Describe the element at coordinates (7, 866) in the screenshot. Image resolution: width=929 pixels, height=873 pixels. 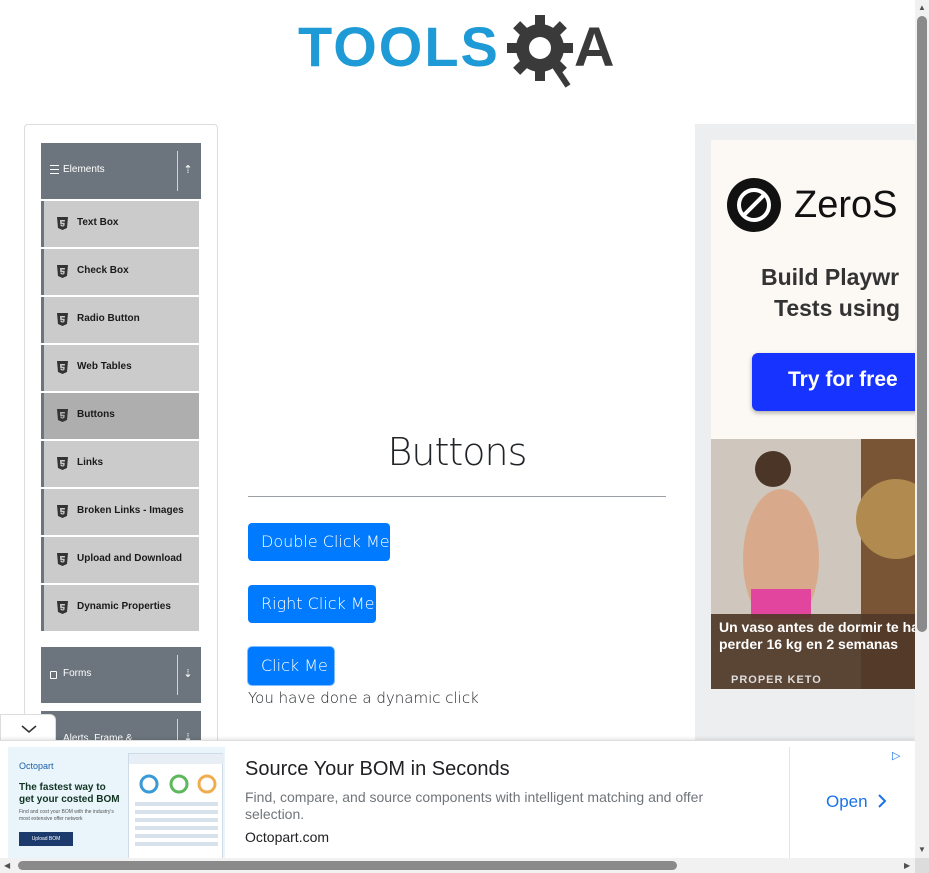
I see `scroll-left-arrow-icon: ◀` at that location.